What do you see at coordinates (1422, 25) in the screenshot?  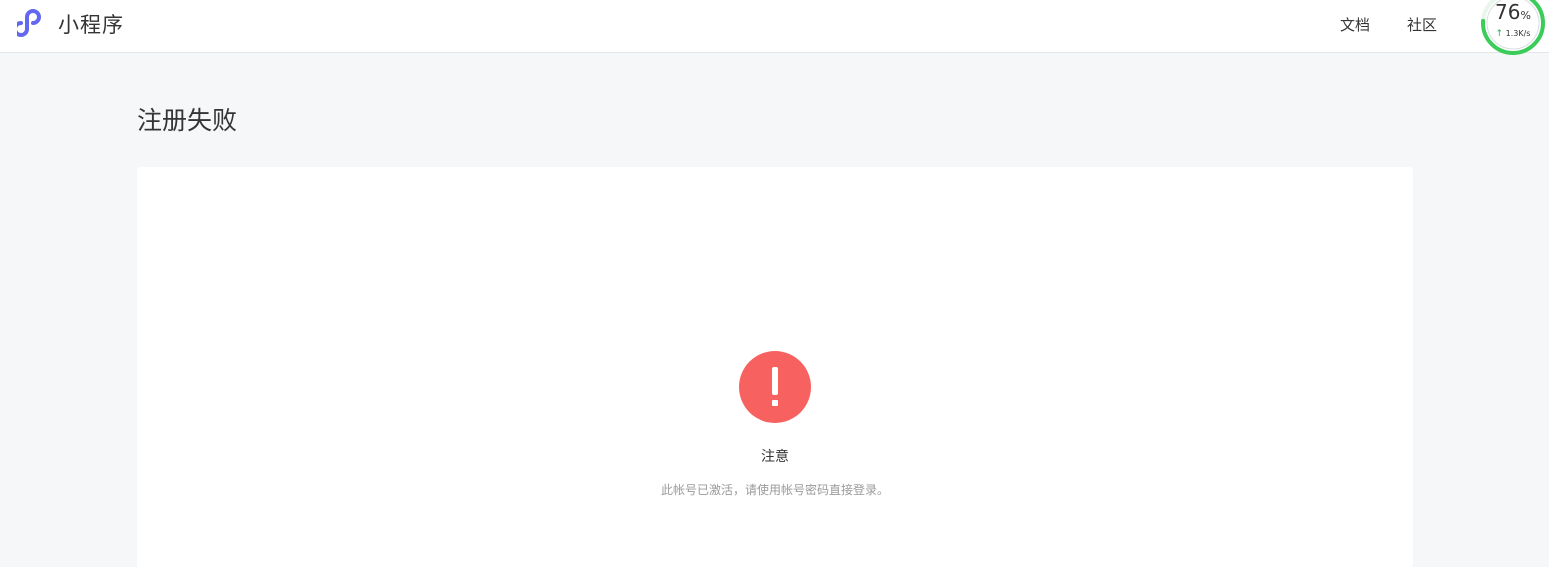 I see `nav-community-link: 社区` at bounding box center [1422, 25].